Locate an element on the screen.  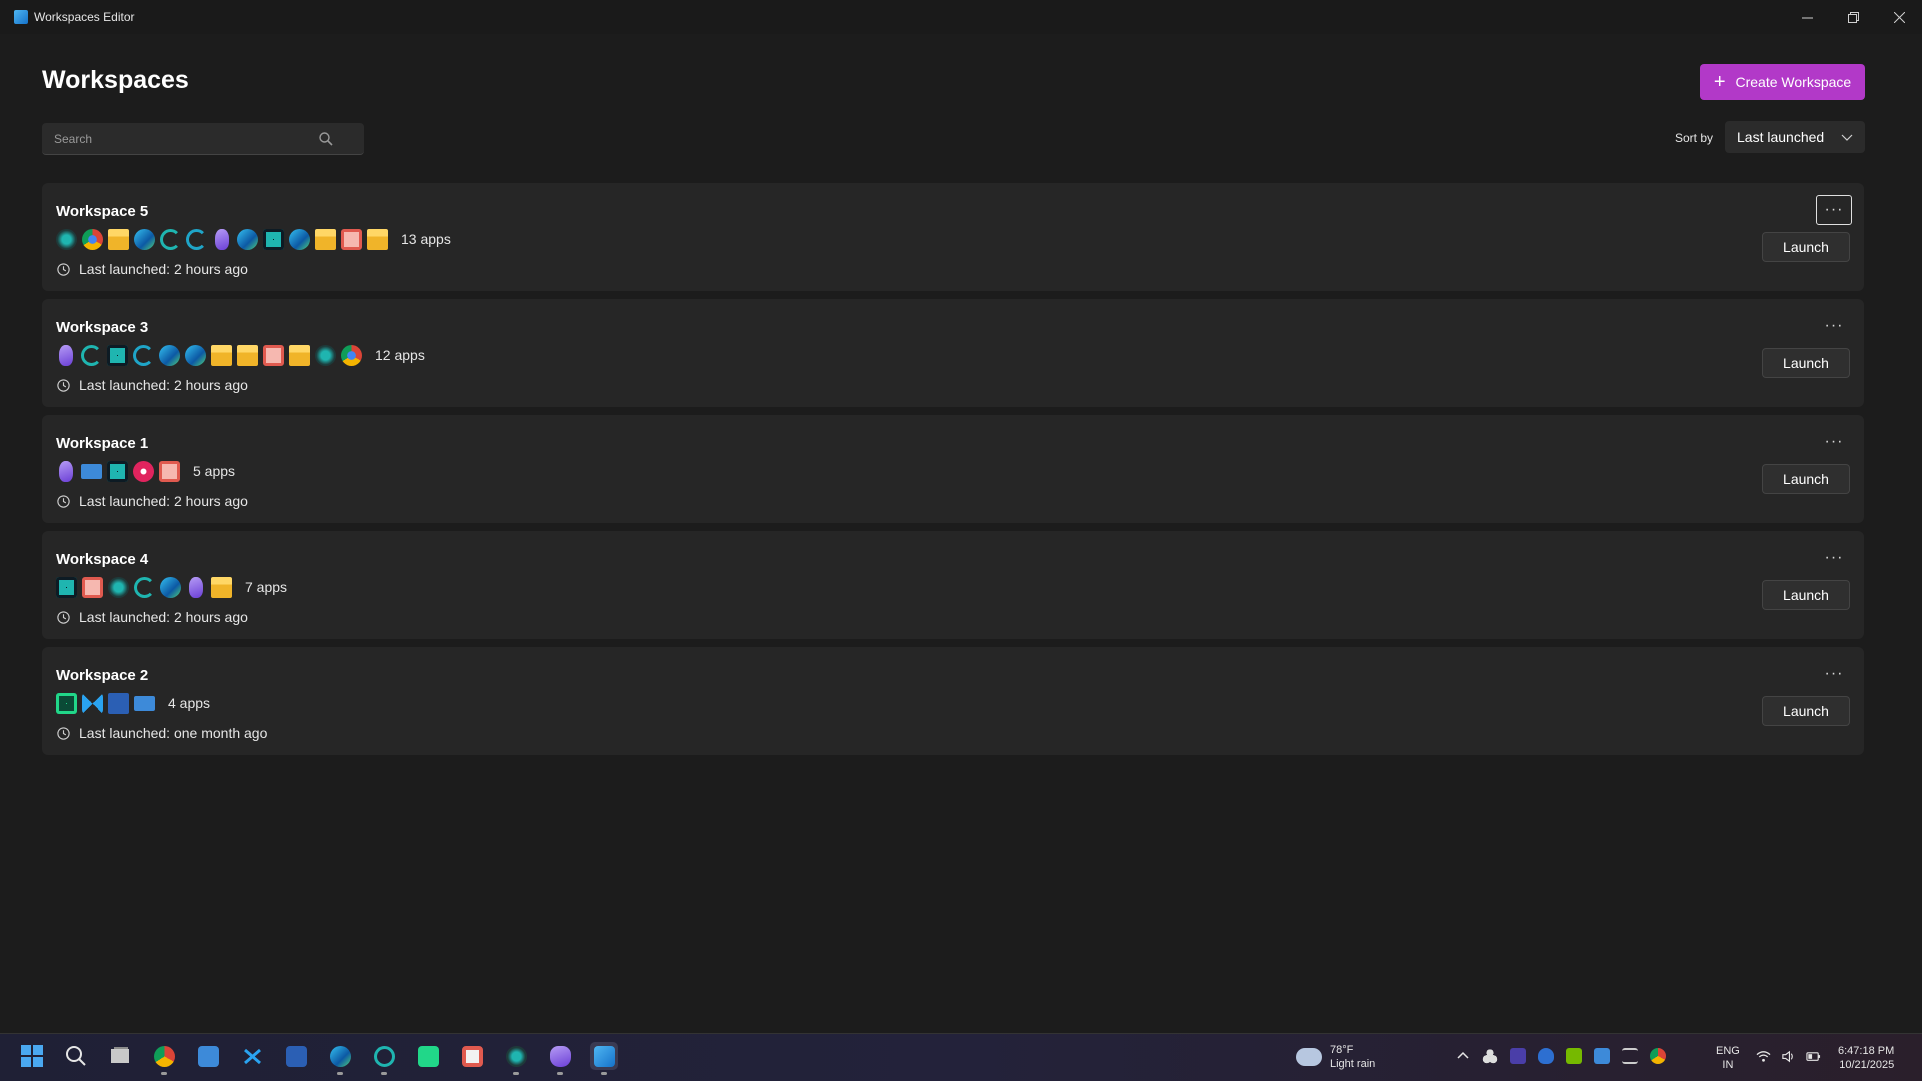
search-input is located at coordinates (180, 138).